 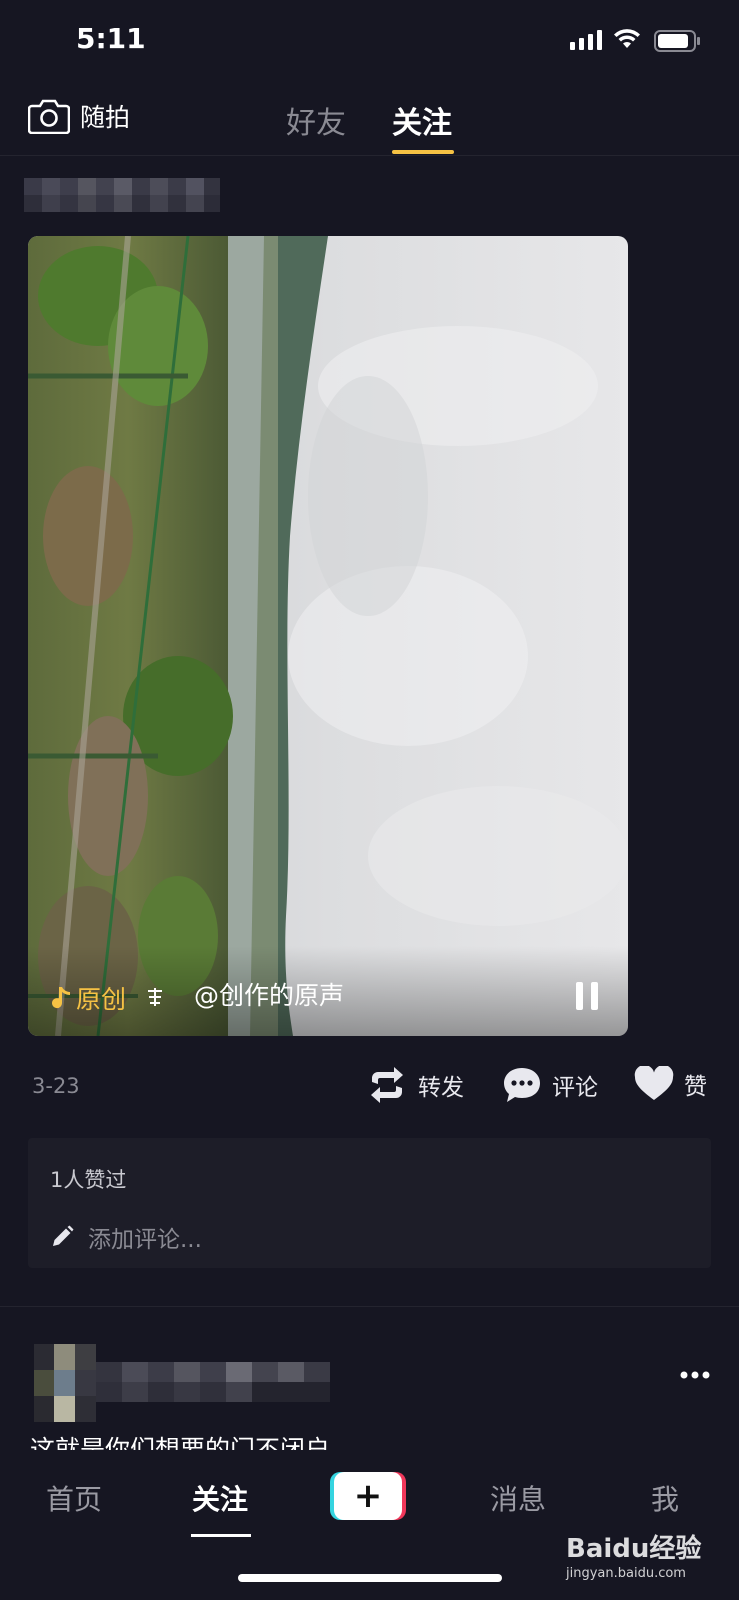 I want to click on camera-icon, so click(x=49, y=116).